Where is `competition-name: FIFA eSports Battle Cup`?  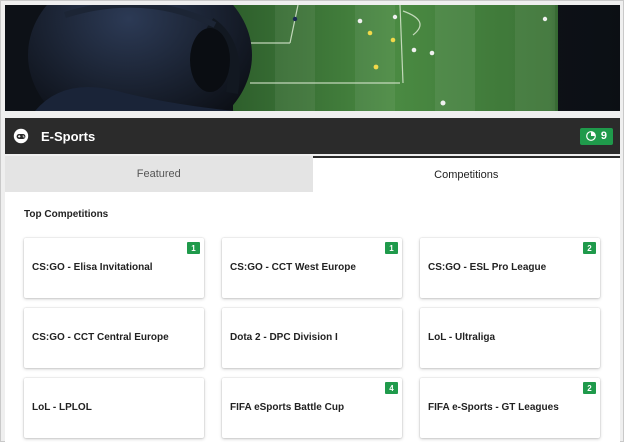
competition-name: FIFA eSports Battle Cup is located at coordinates (287, 407).